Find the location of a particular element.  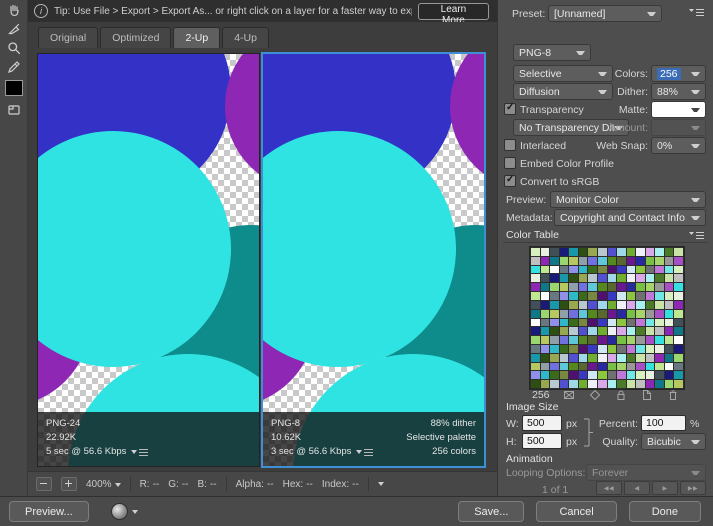

dither-method-select: Diffusion is located at coordinates (563, 91).